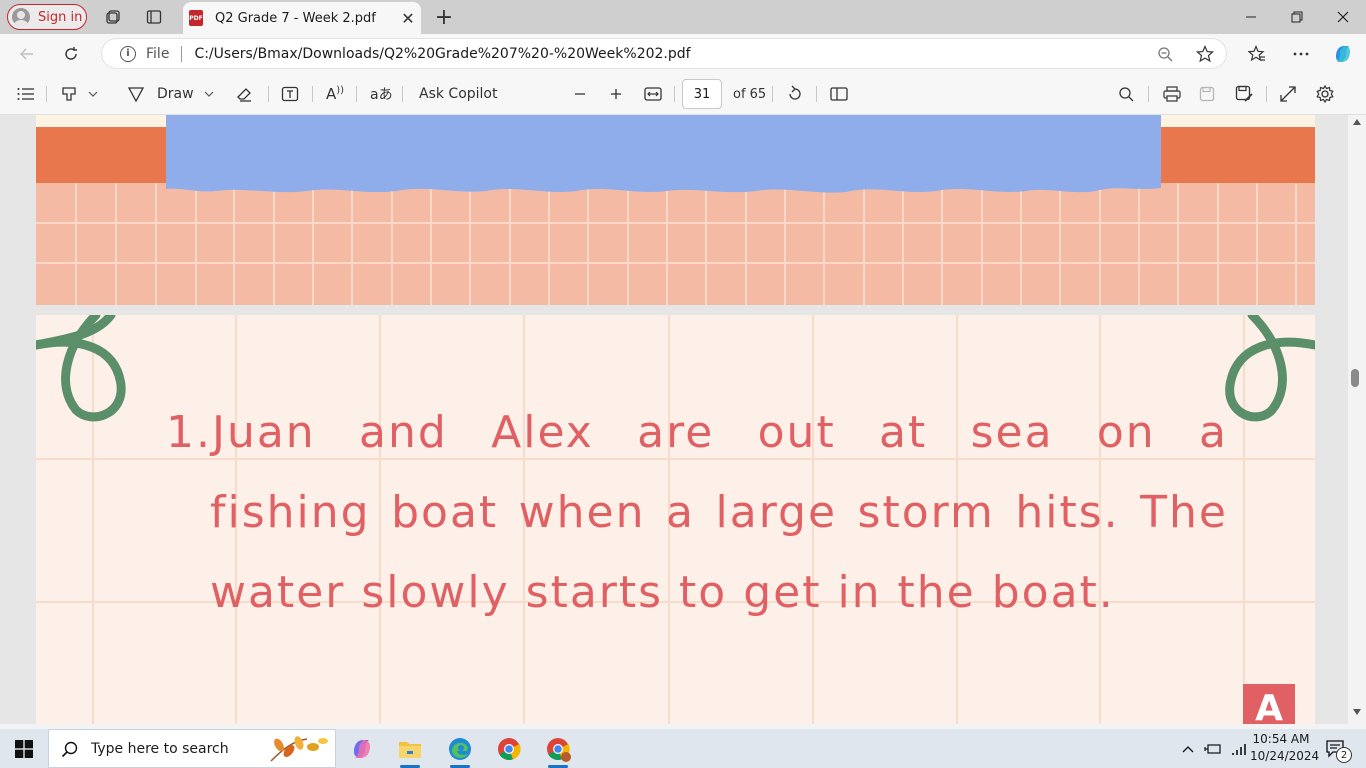 This screenshot has width=1366, height=768. I want to click on find-search-icon, so click(1126, 94).